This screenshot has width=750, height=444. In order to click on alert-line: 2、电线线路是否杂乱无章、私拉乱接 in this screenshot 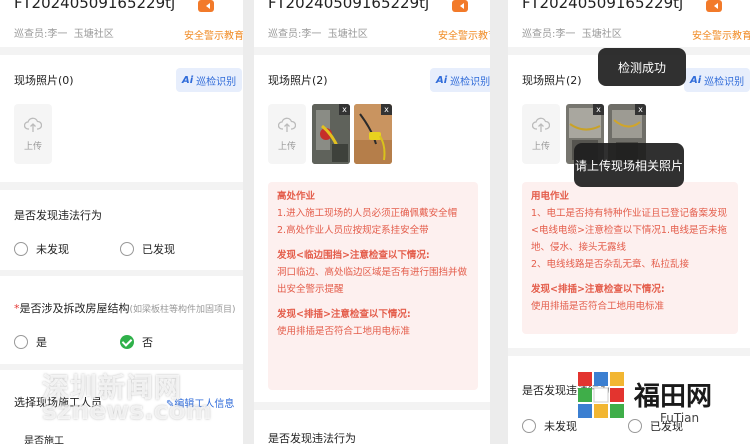, I will do `click(610, 264)`.